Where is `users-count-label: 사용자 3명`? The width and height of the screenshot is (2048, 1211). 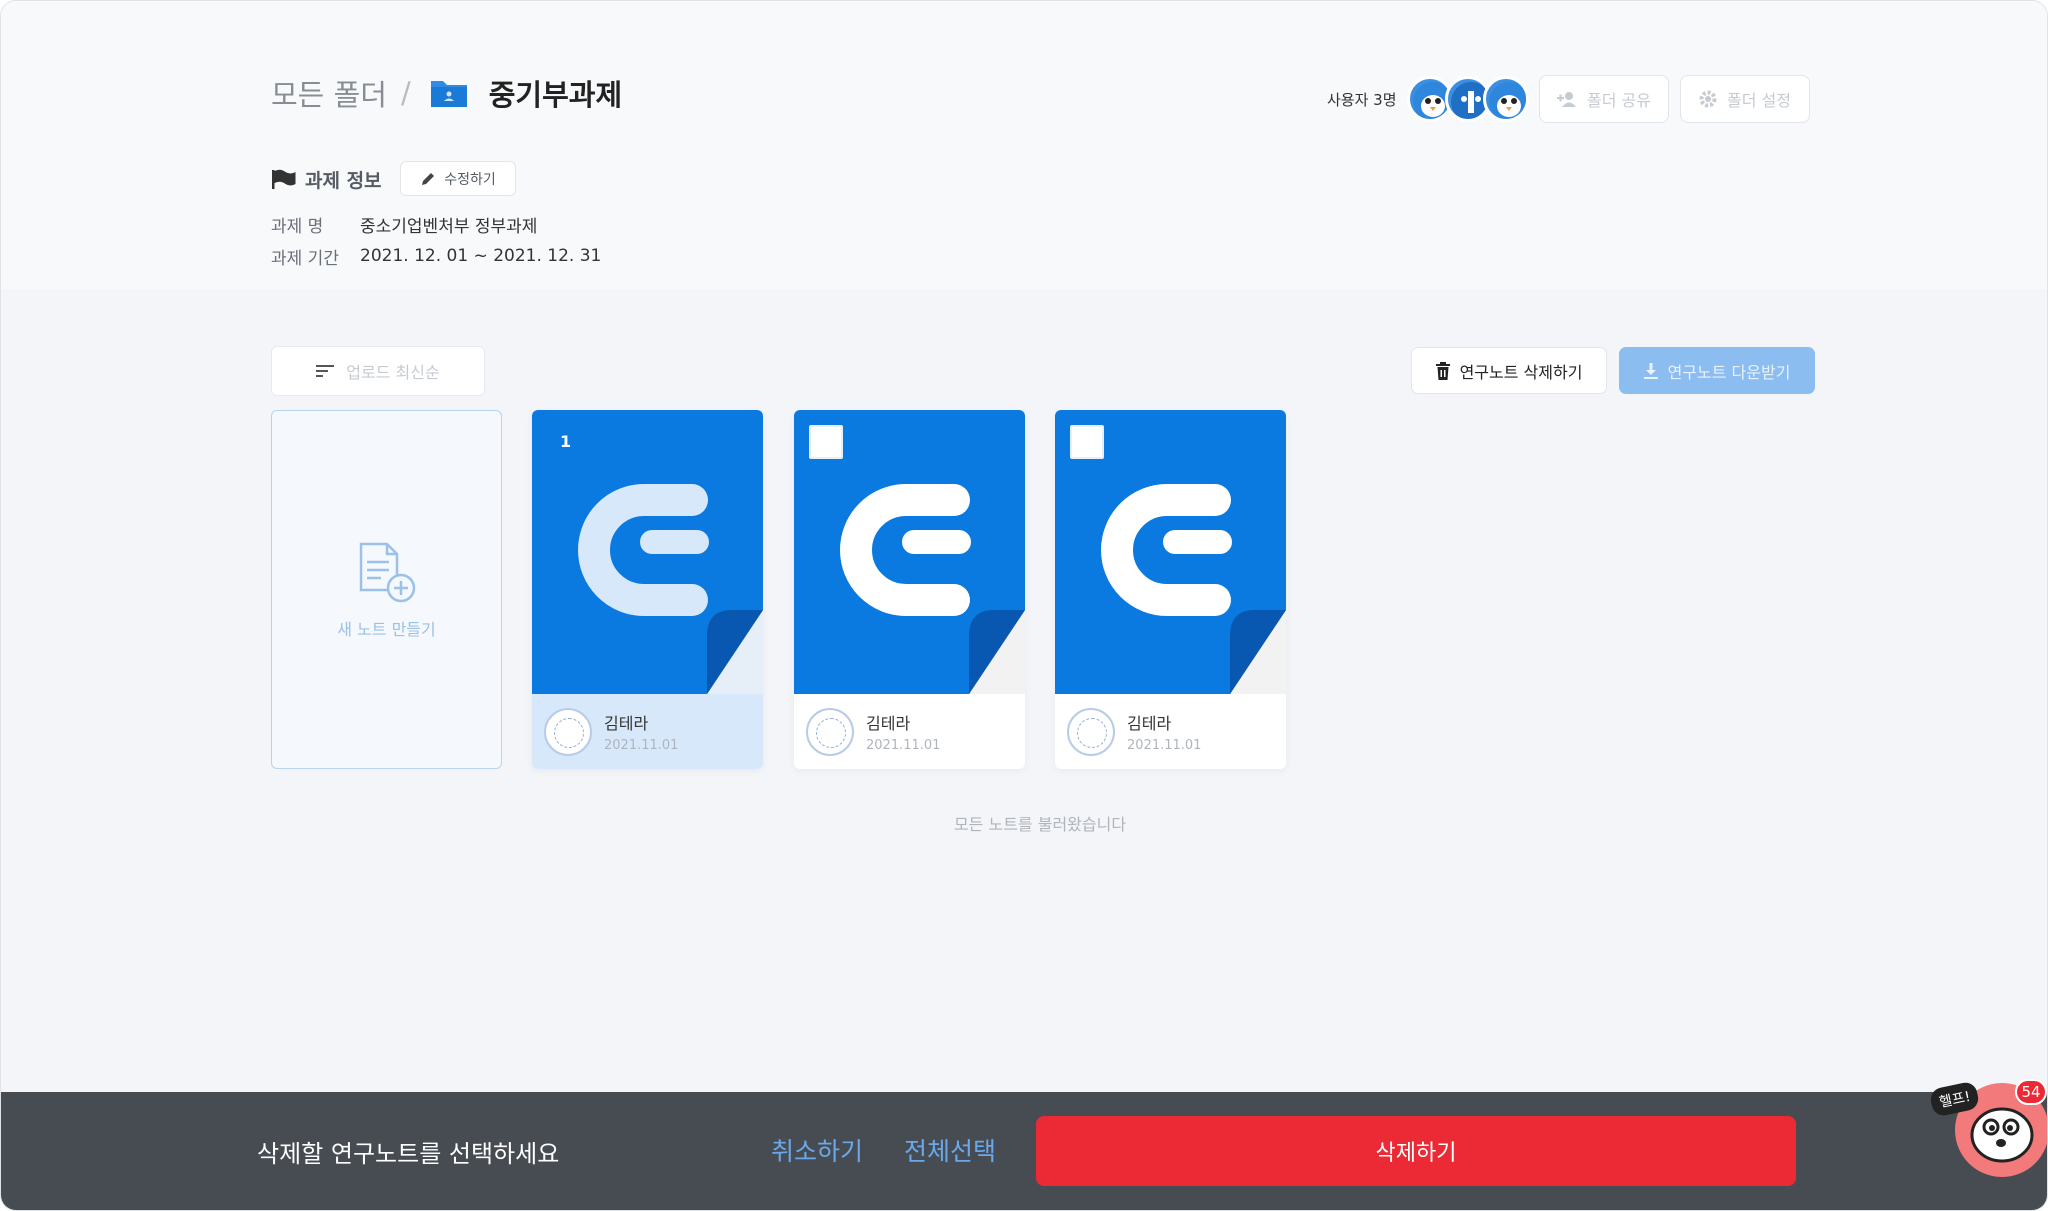 users-count-label: 사용자 3명 is located at coordinates (1362, 99).